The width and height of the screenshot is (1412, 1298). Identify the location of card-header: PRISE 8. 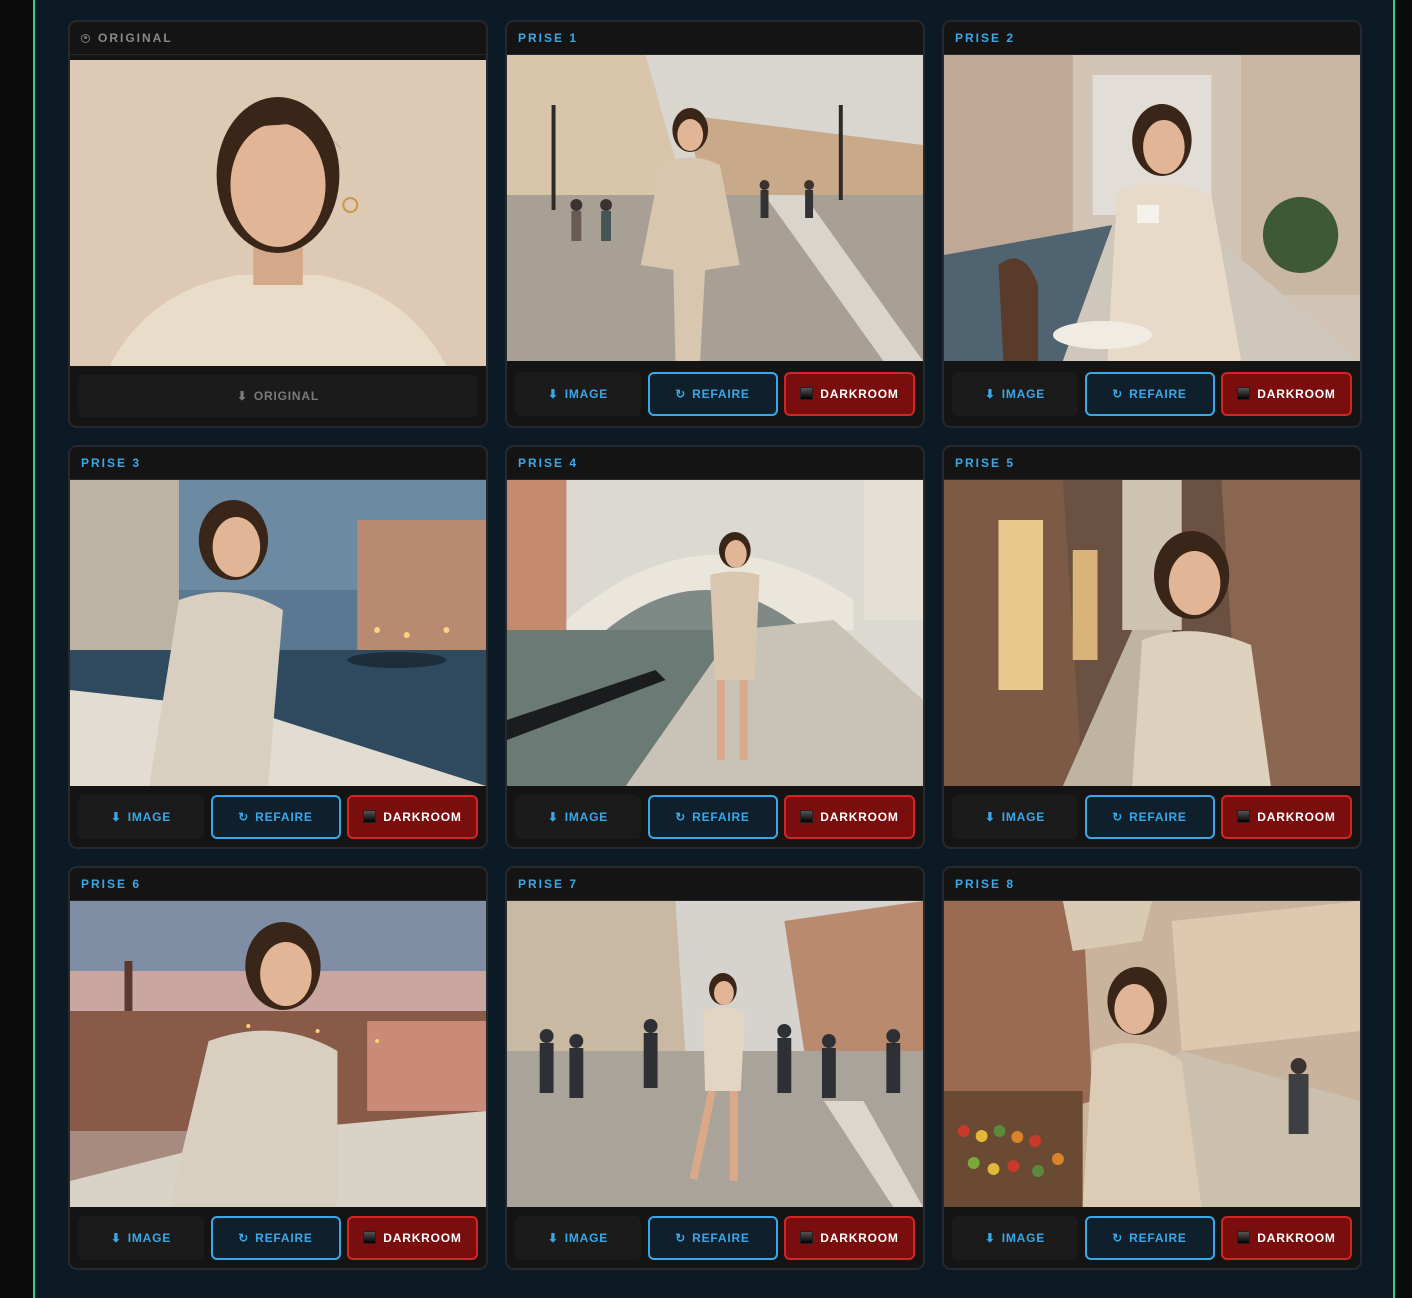
(1152, 884).